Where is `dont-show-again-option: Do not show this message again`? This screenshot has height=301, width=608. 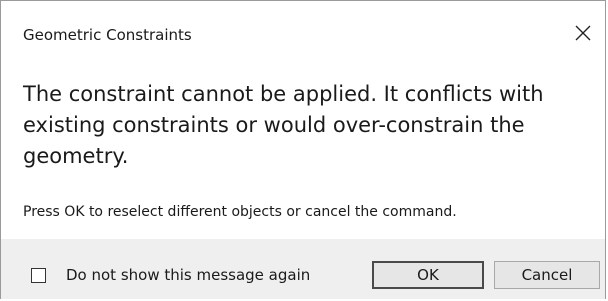 dont-show-again-option: Do not show this message again is located at coordinates (170, 275).